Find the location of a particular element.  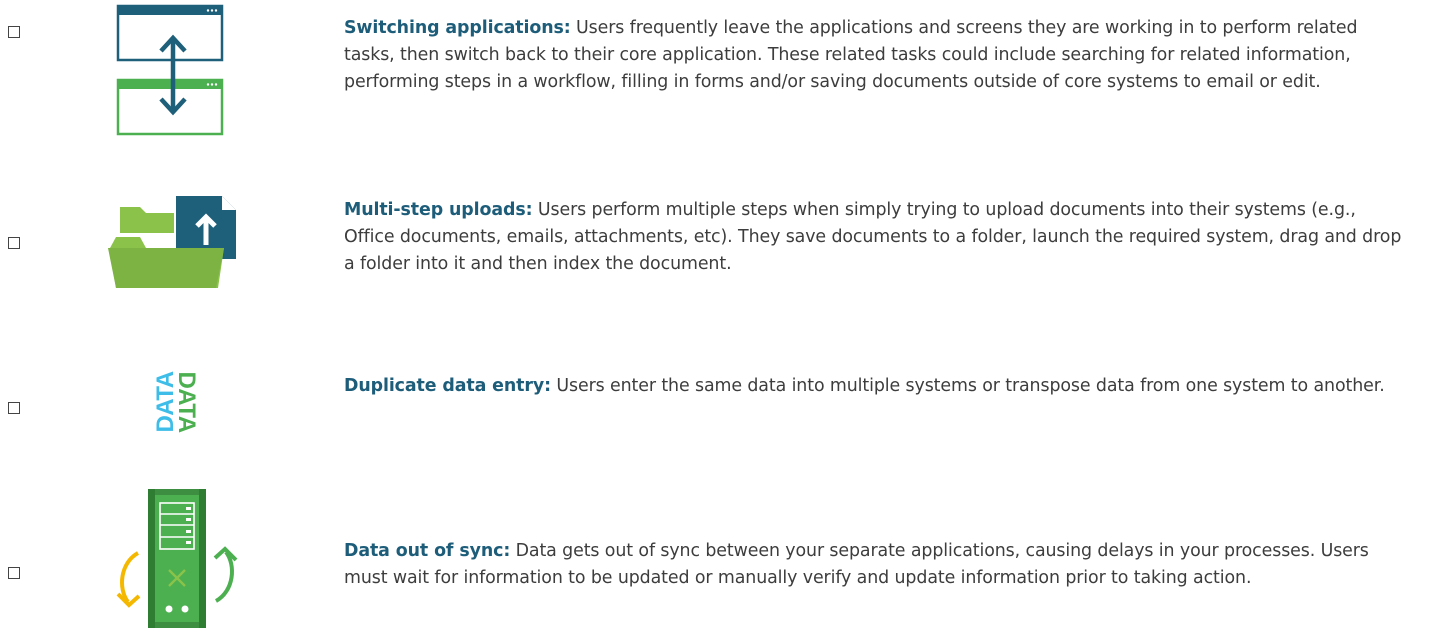

switching-windows-icon is located at coordinates (171, 72).